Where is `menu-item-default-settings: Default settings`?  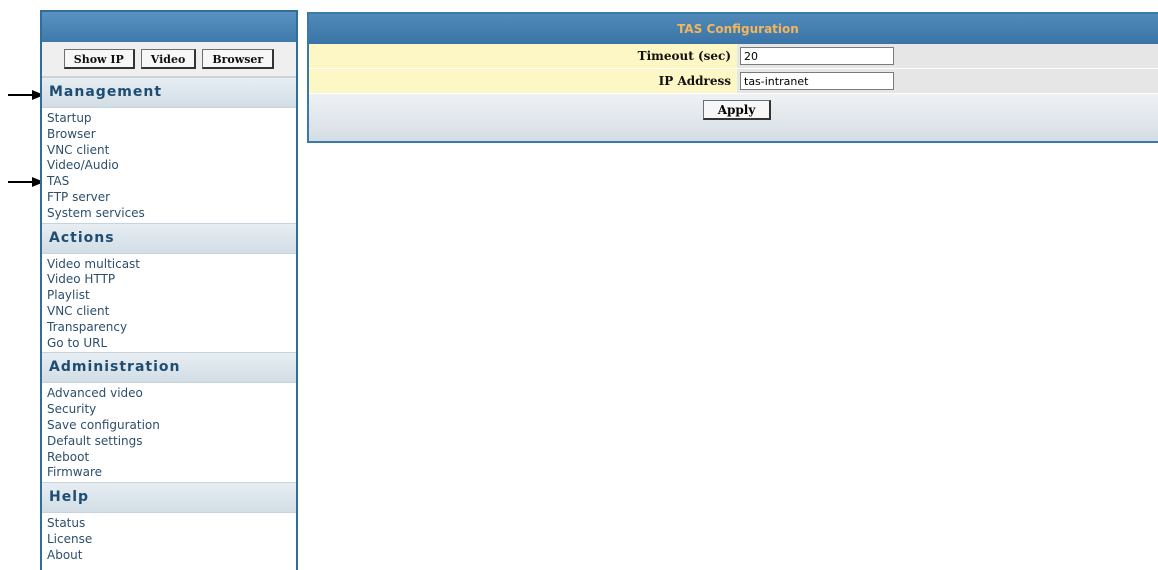 menu-item-default-settings: Default settings is located at coordinates (171, 442).